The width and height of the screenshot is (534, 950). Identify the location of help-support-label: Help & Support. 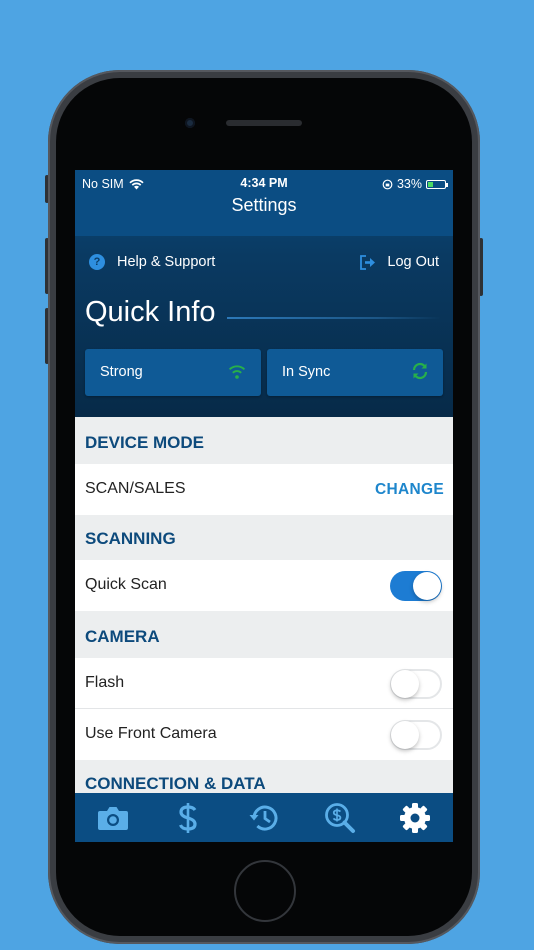
(166, 262).